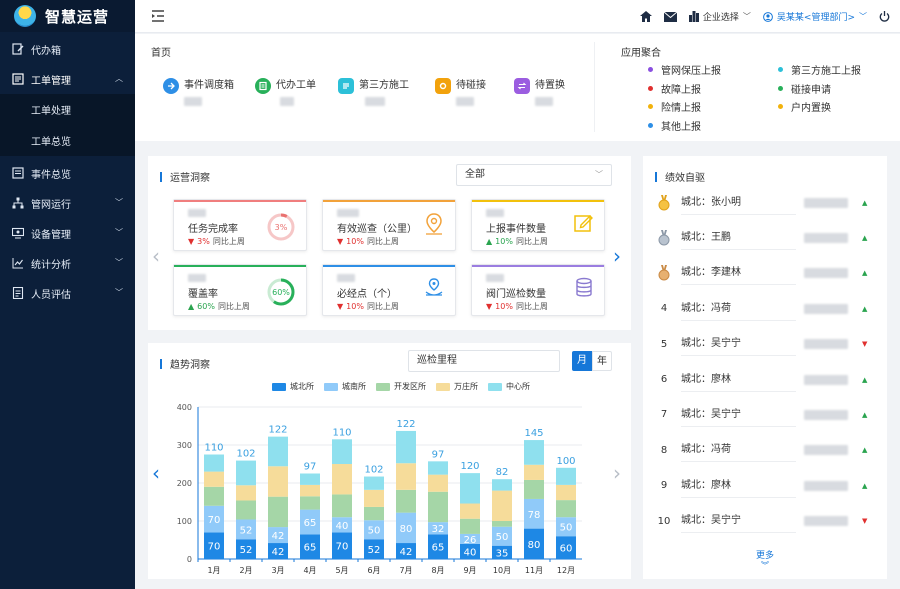 This screenshot has height=589, width=900. I want to click on shortcut-event-dispatch: 事件调度箱, so click(198, 92).